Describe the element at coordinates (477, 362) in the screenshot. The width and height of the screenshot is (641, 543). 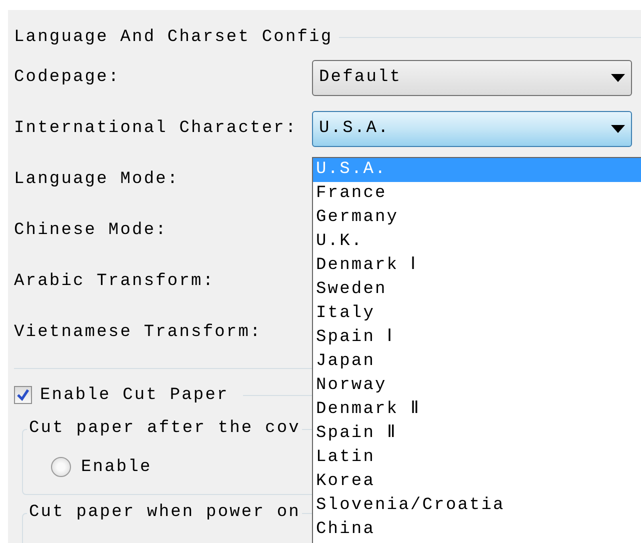
I see `dropdown-option: Japan` at that location.